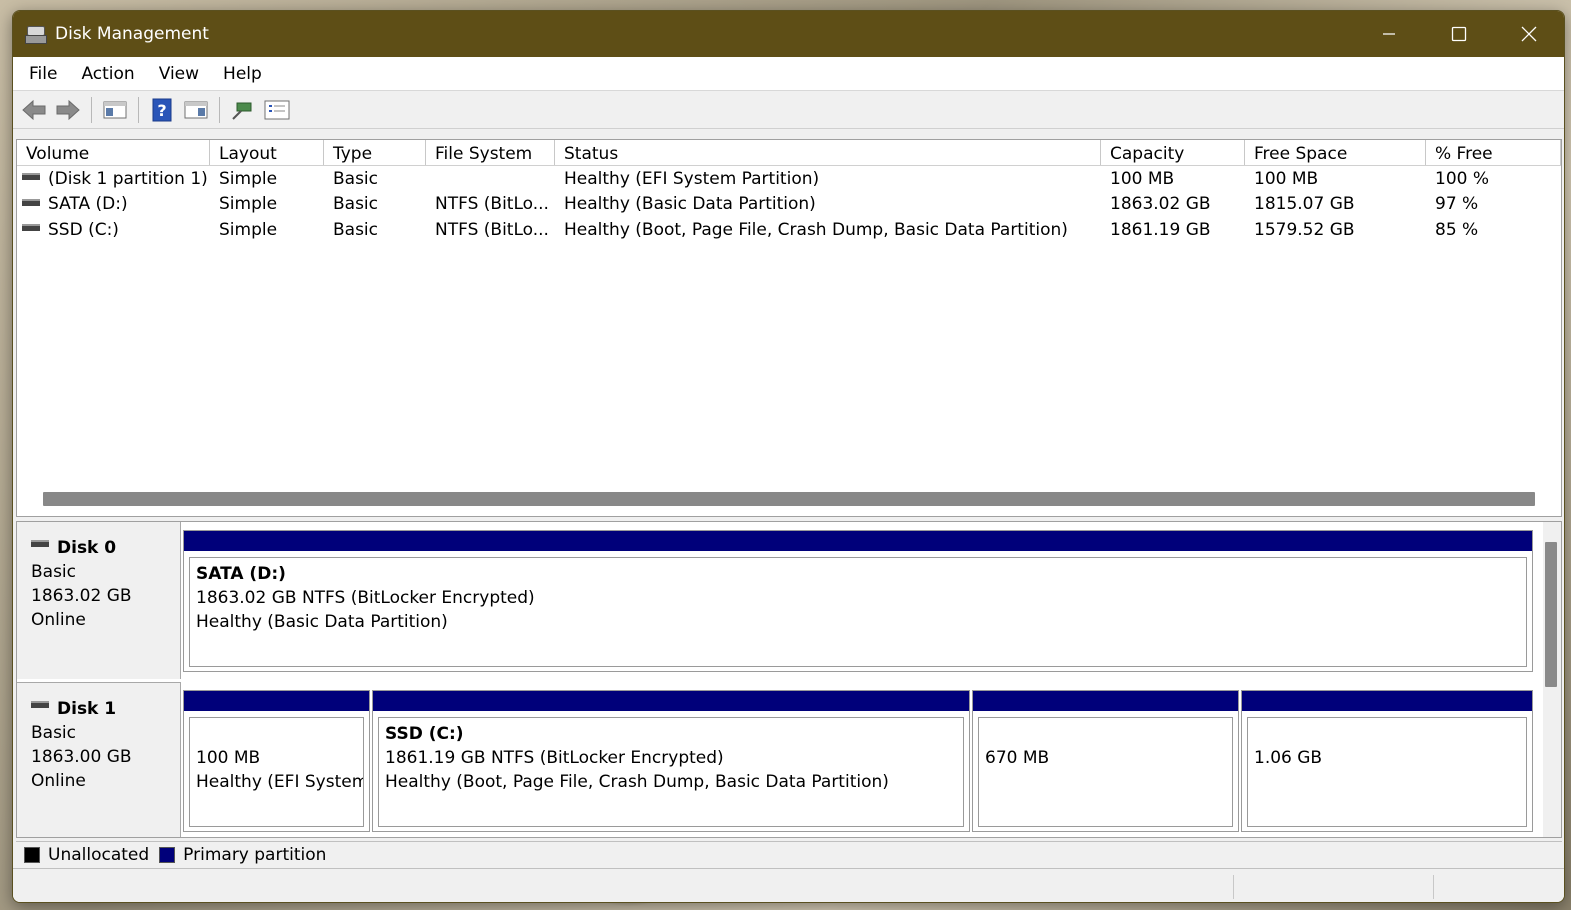 The height and width of the screenshot is (910, 1571). I want to click on menu-file: File, so click(43, 74).